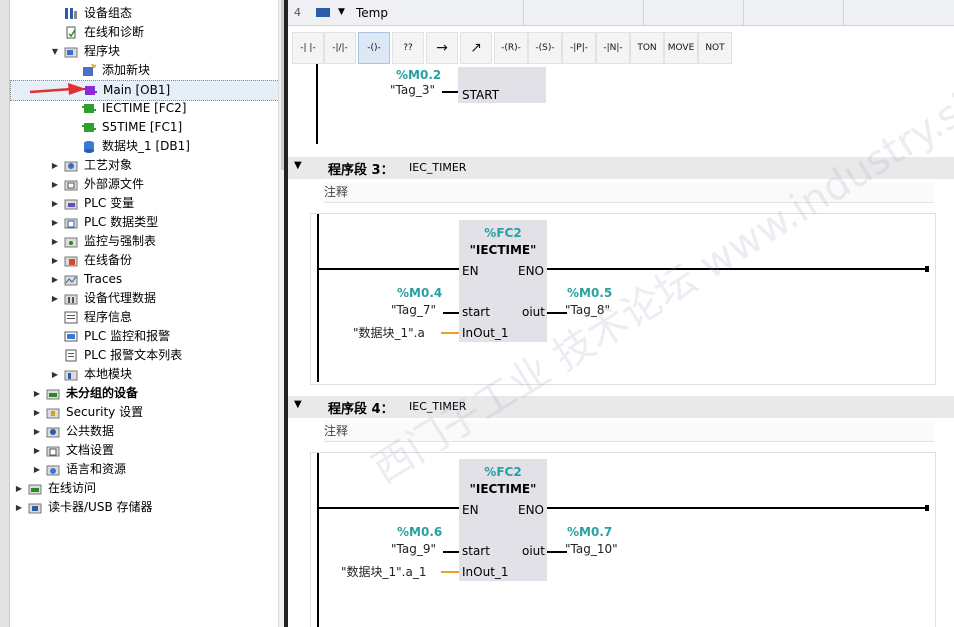  Describe the element at coordinates (172, 108) in the screenshot. I see `tree-item-iectime-fc2: IECTIME [FC2]` at that location.